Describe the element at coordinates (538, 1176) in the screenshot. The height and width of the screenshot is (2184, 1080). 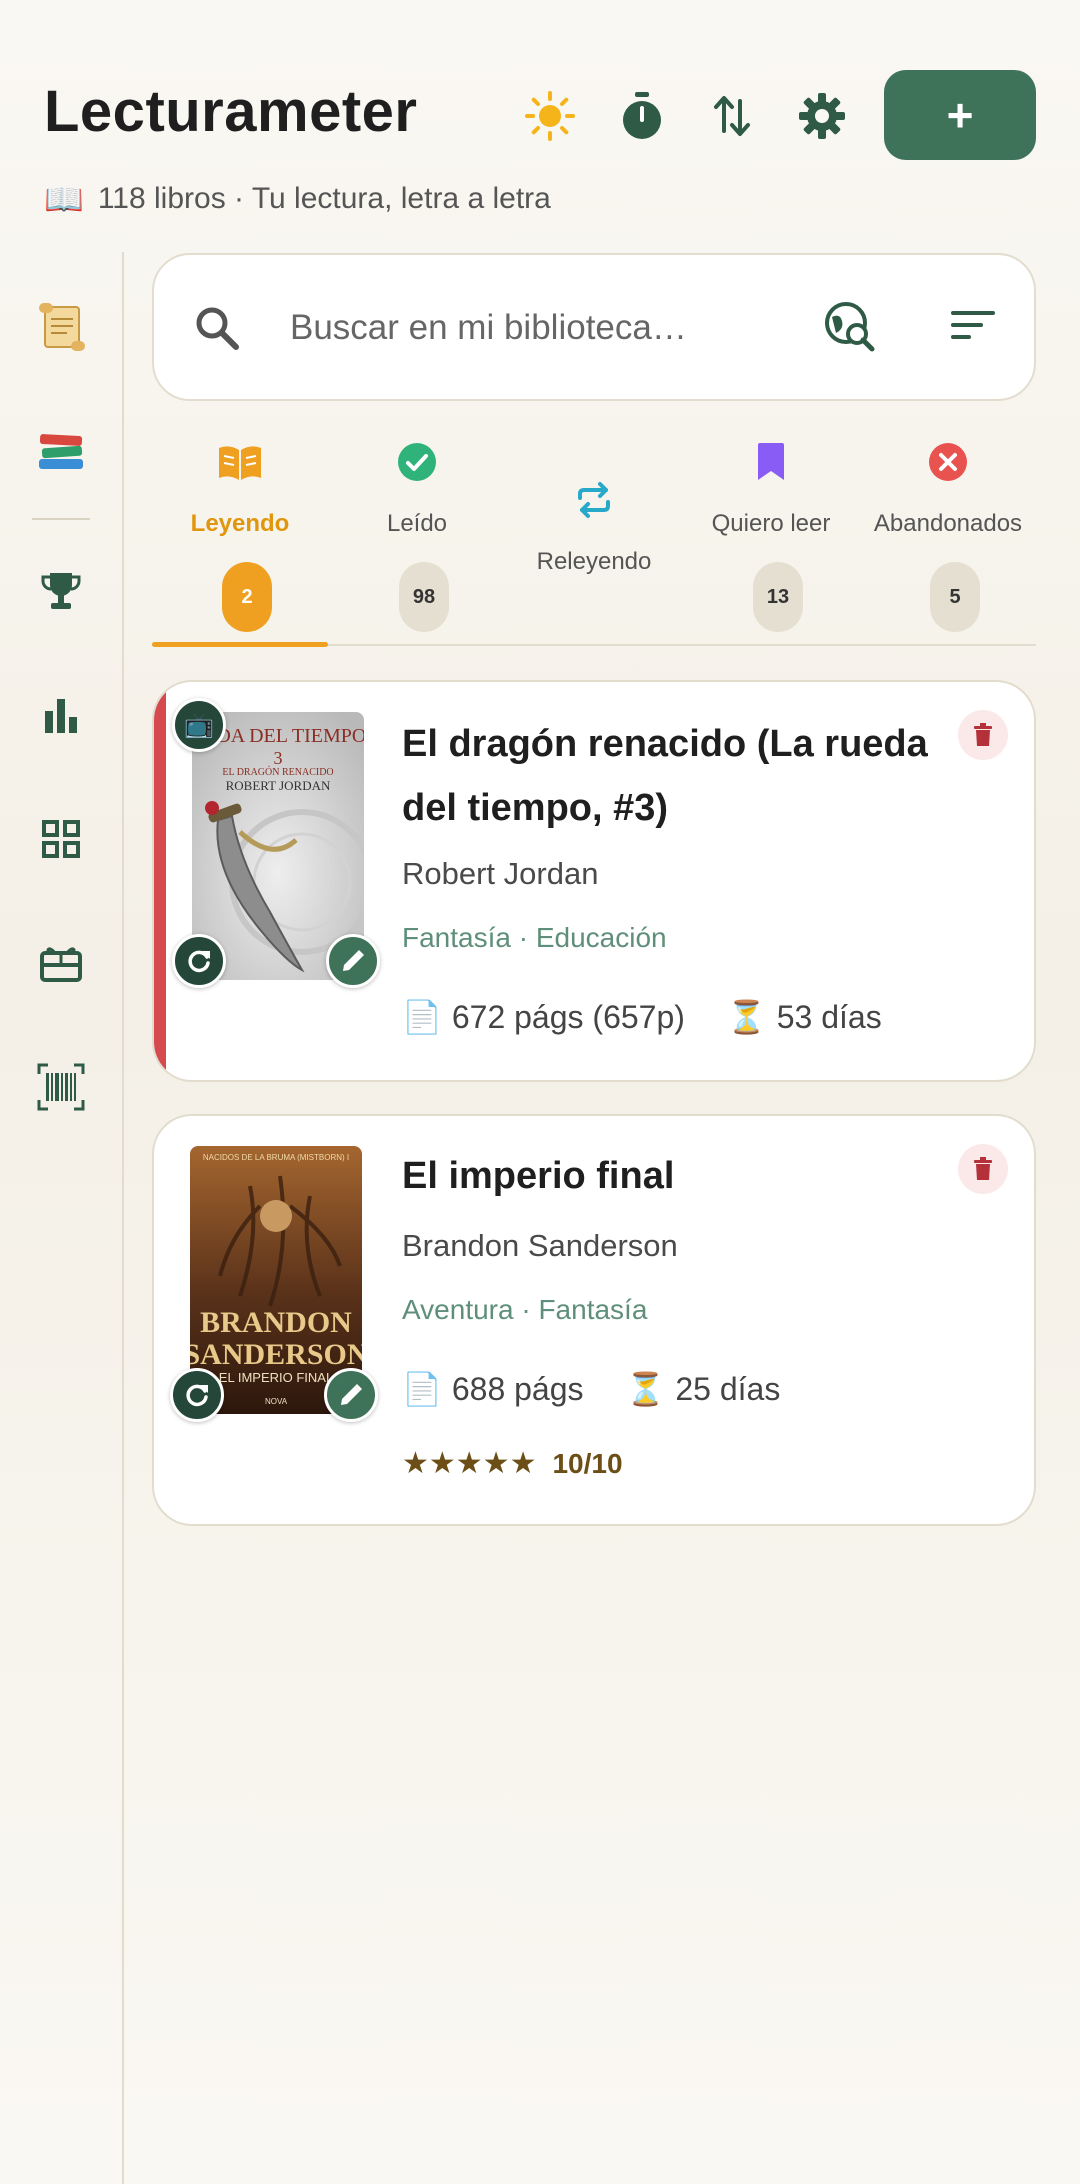
I see `book-title: El imperio final` at that location.